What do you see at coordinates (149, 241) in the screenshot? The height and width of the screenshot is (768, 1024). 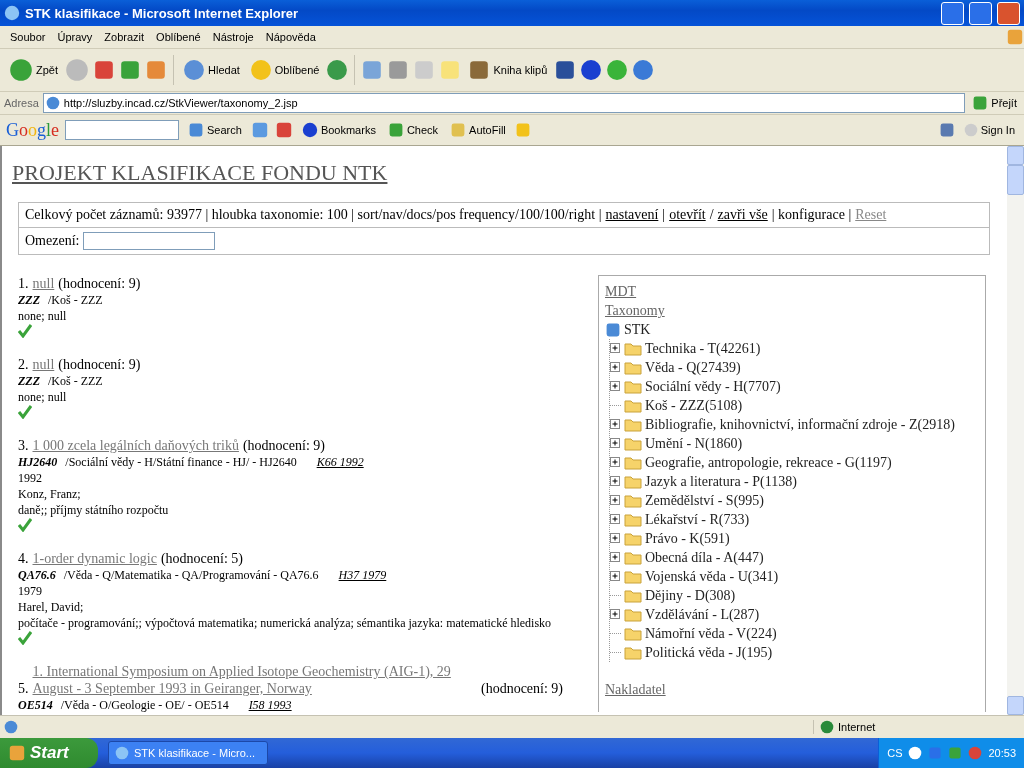 I see `filter-field` at bounding box center [149, 241].